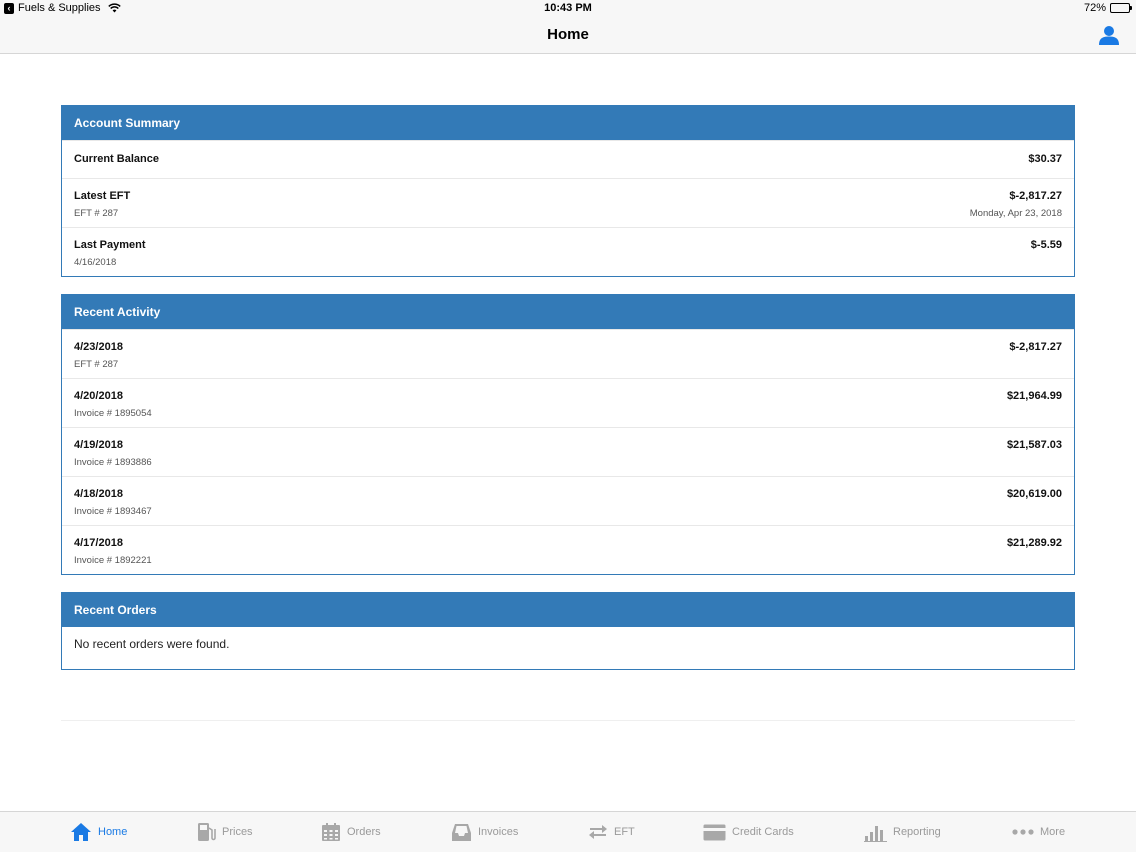  What do you see at coordinates (568, 353) in the screenshot?
I see `activity-row: 4/23/2018 EFT # 287 $-2,817.27` at bounding box center [568, 353].